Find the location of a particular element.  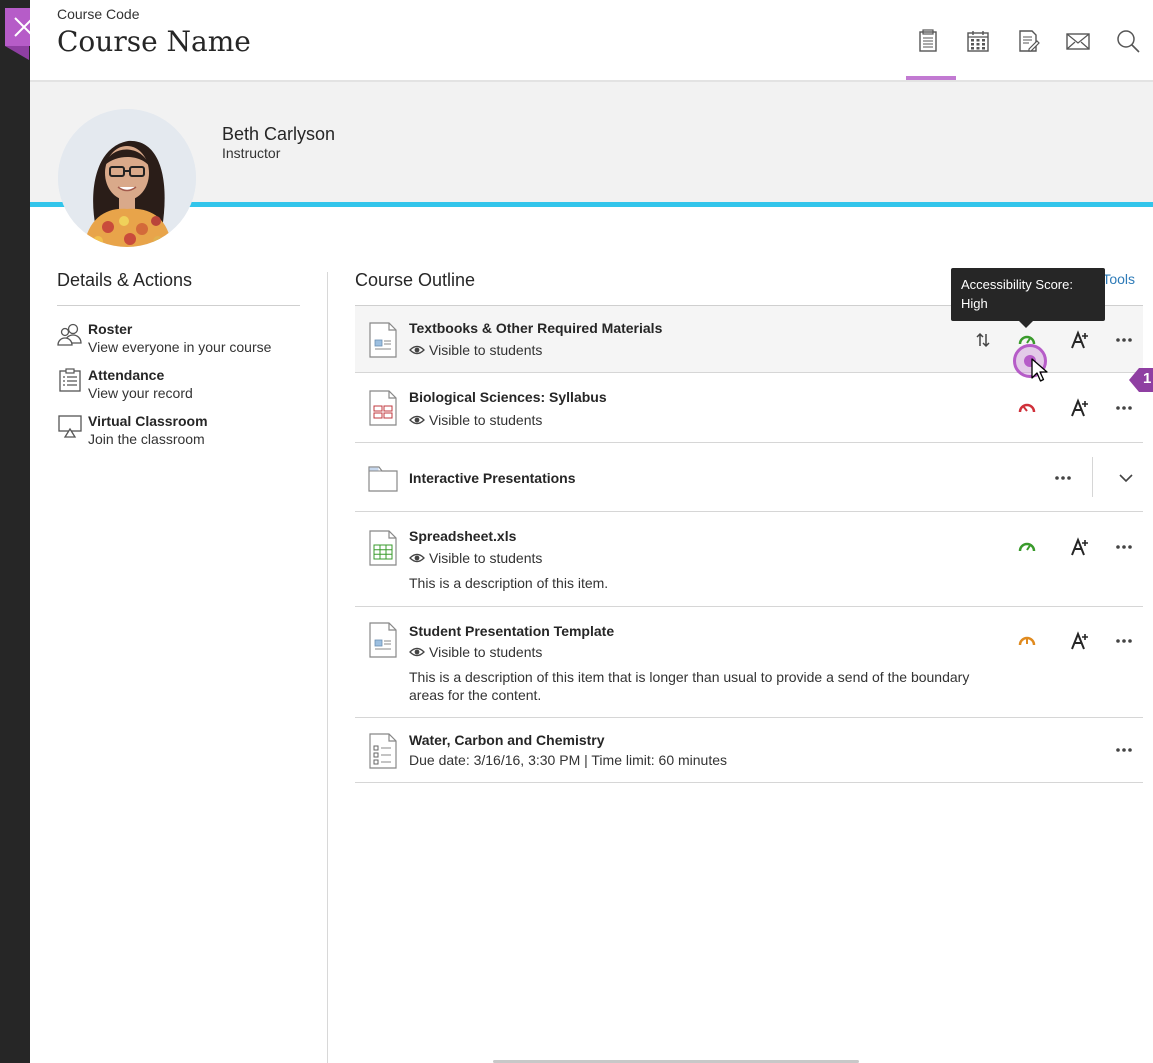

details-divider is located at coordinates (178, 305).